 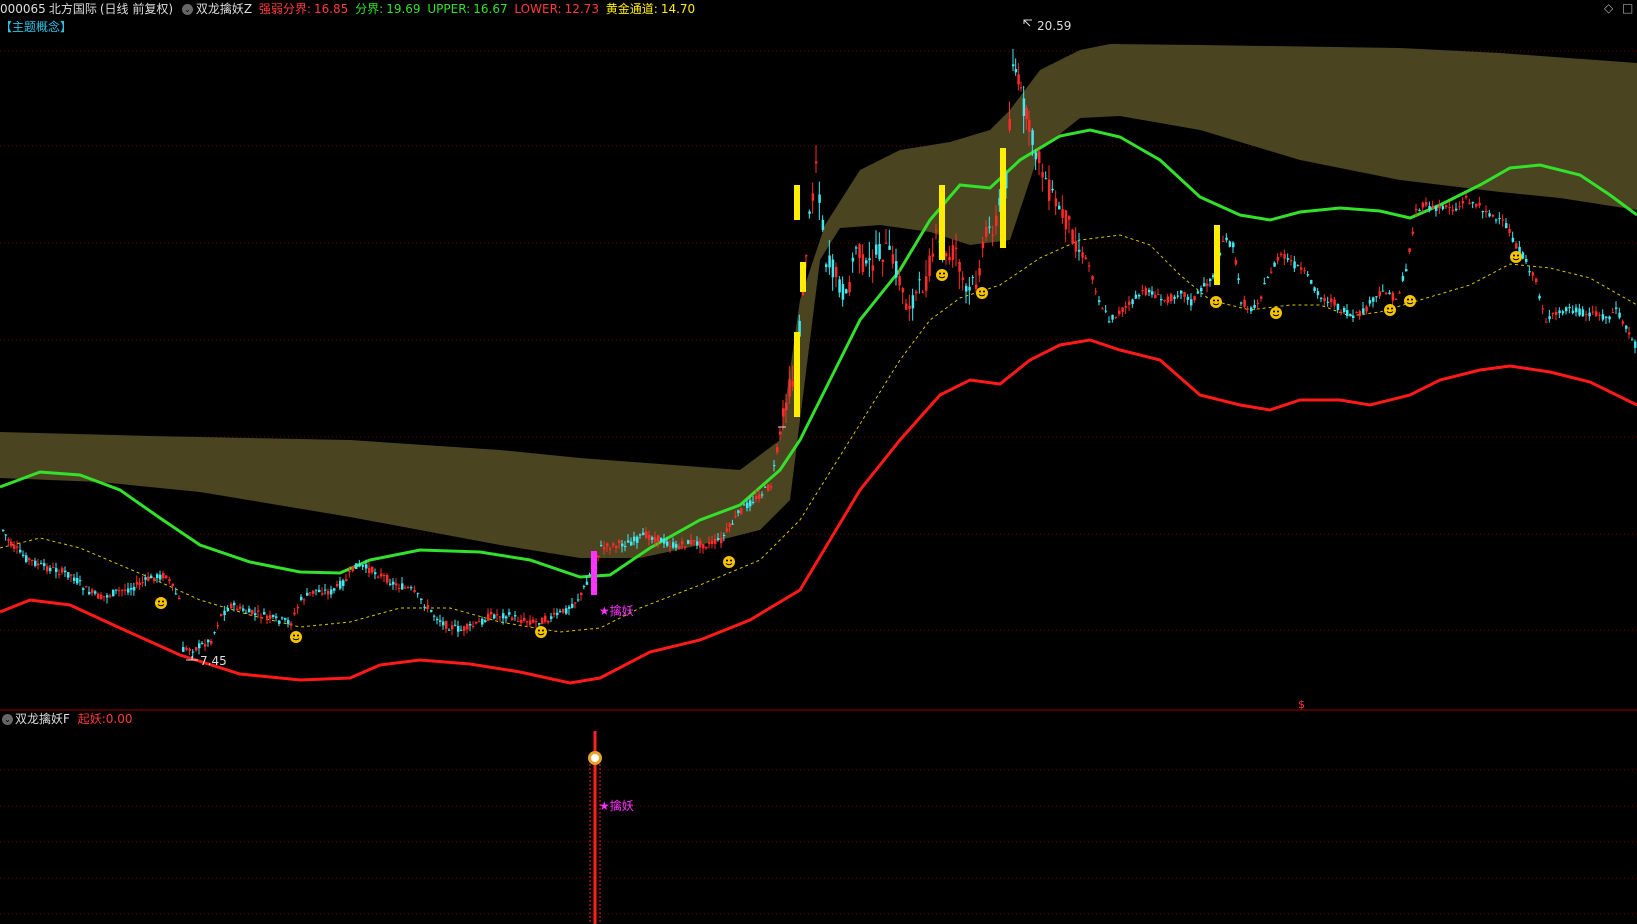 I want to click on stock-name: 北方国际, so click(x=73, y=9).